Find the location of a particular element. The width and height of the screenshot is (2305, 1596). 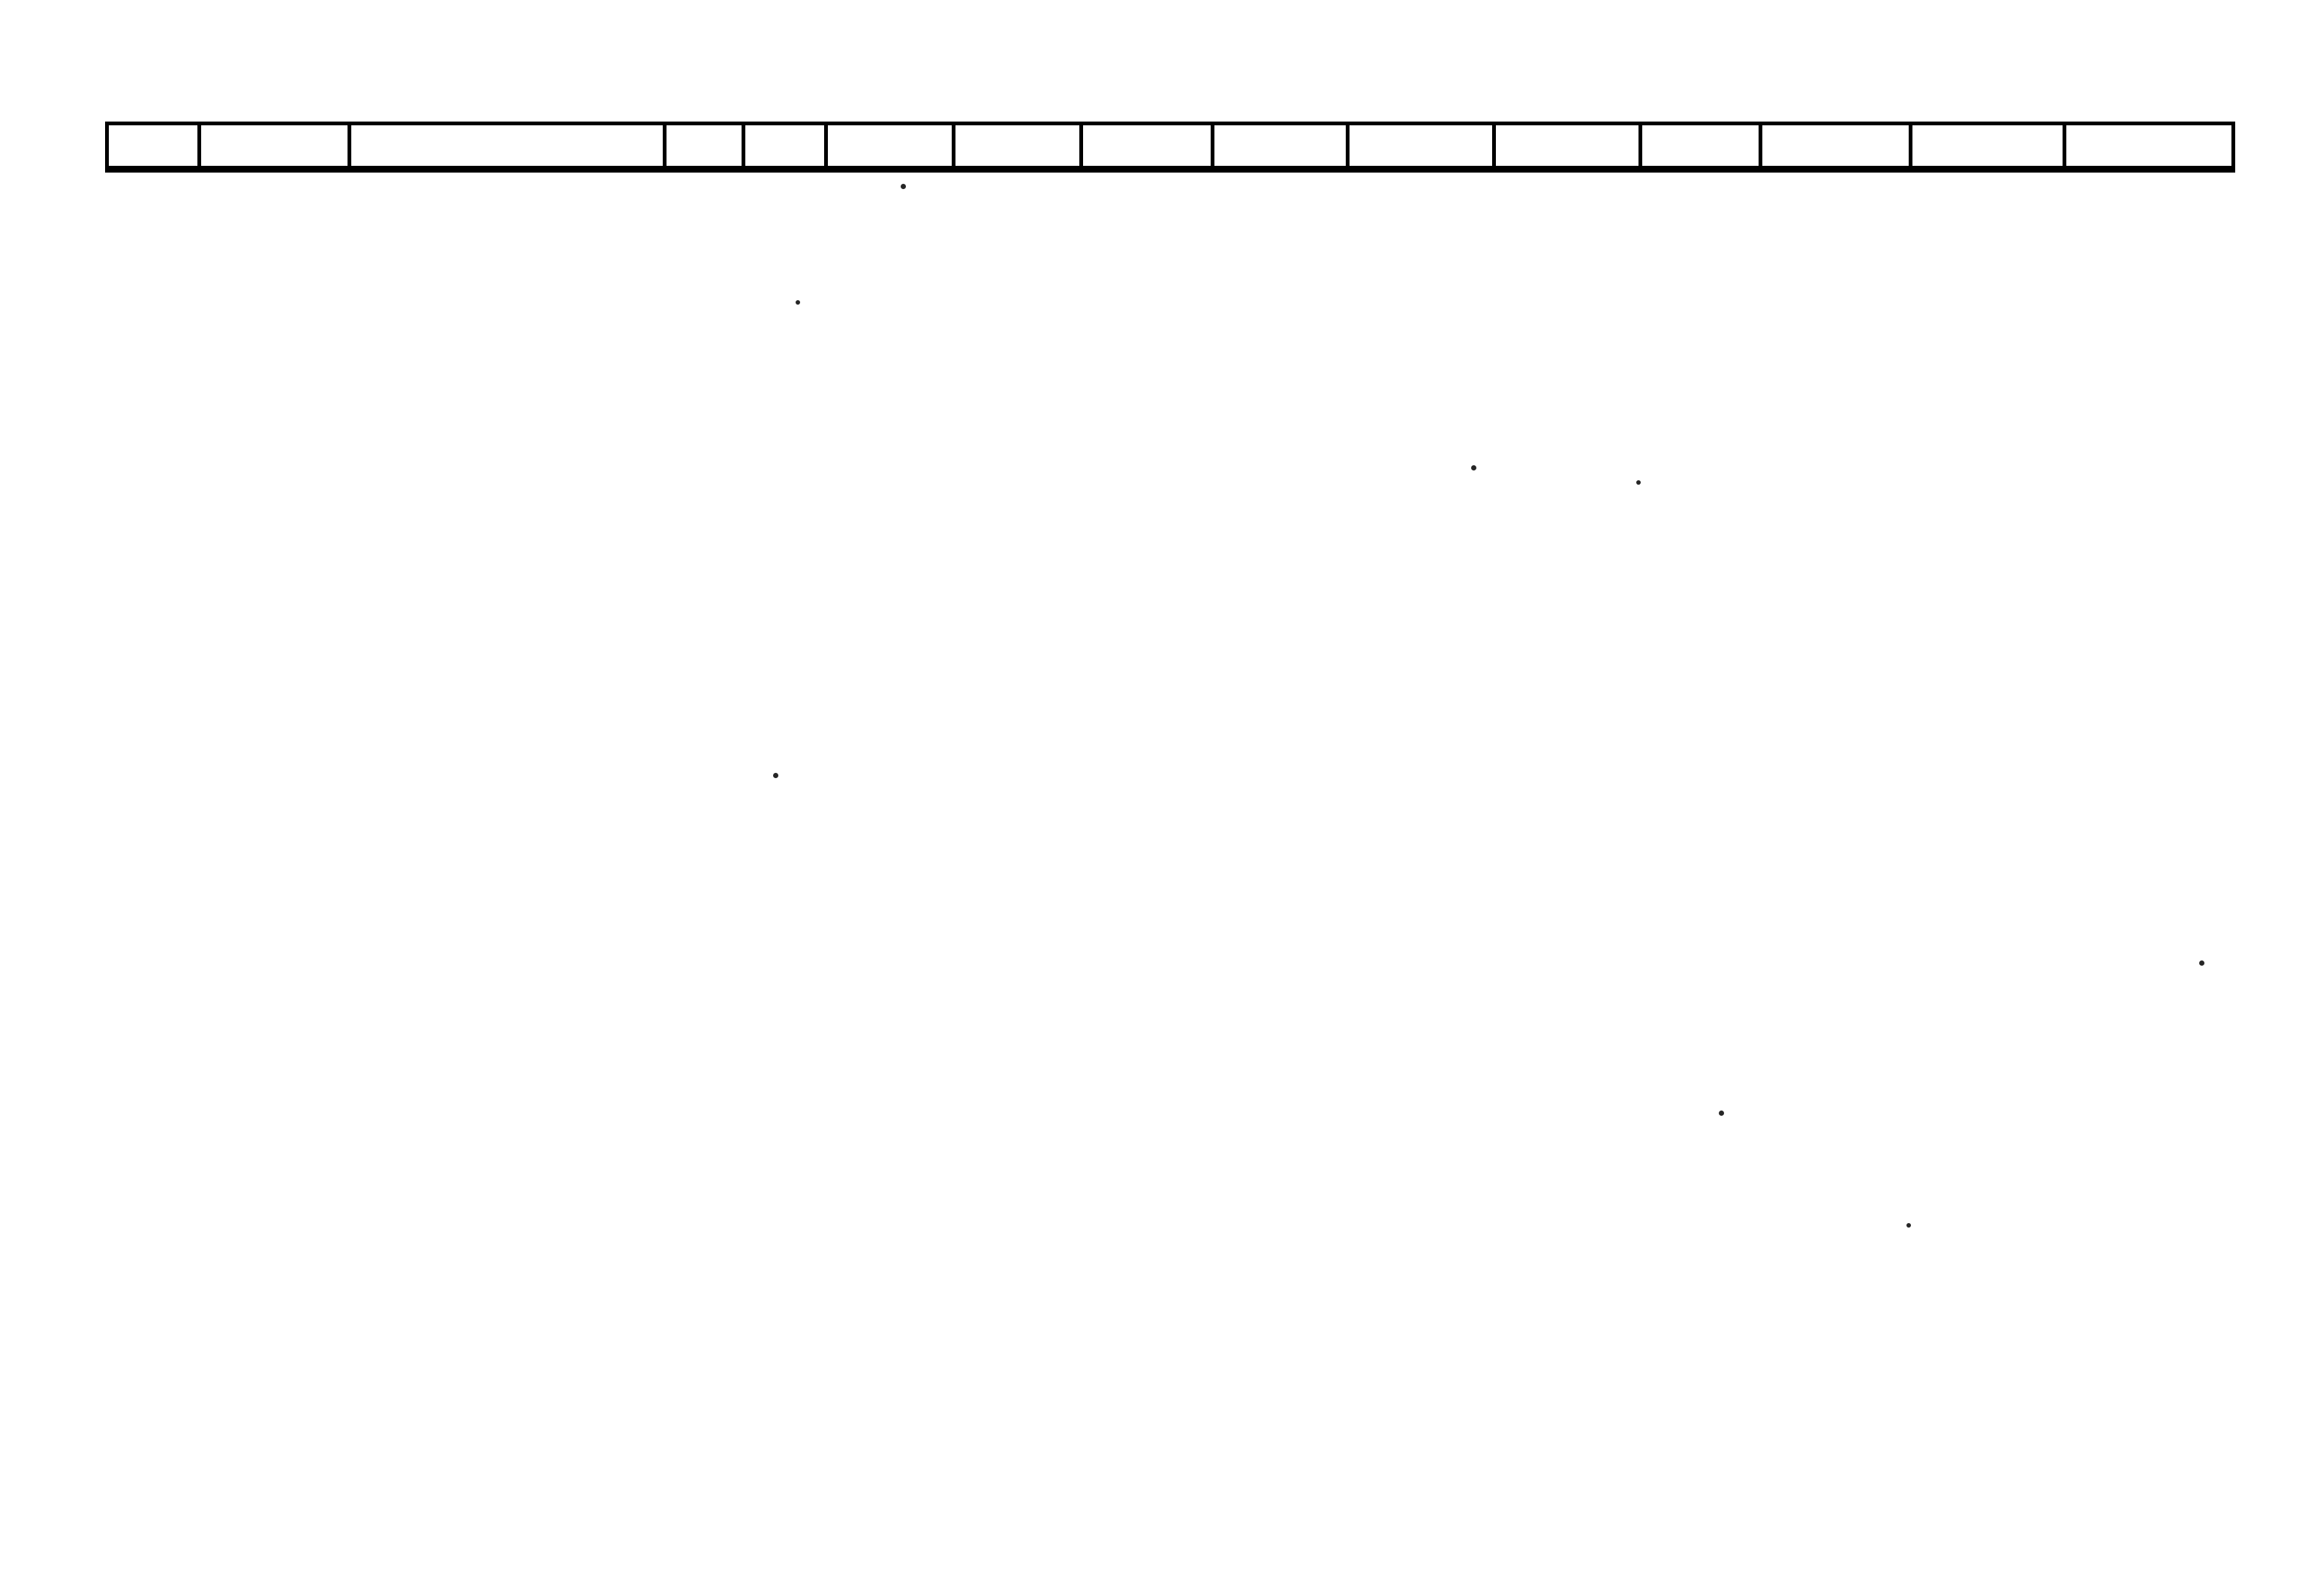

page-header is located at coordinates (1152, 70).